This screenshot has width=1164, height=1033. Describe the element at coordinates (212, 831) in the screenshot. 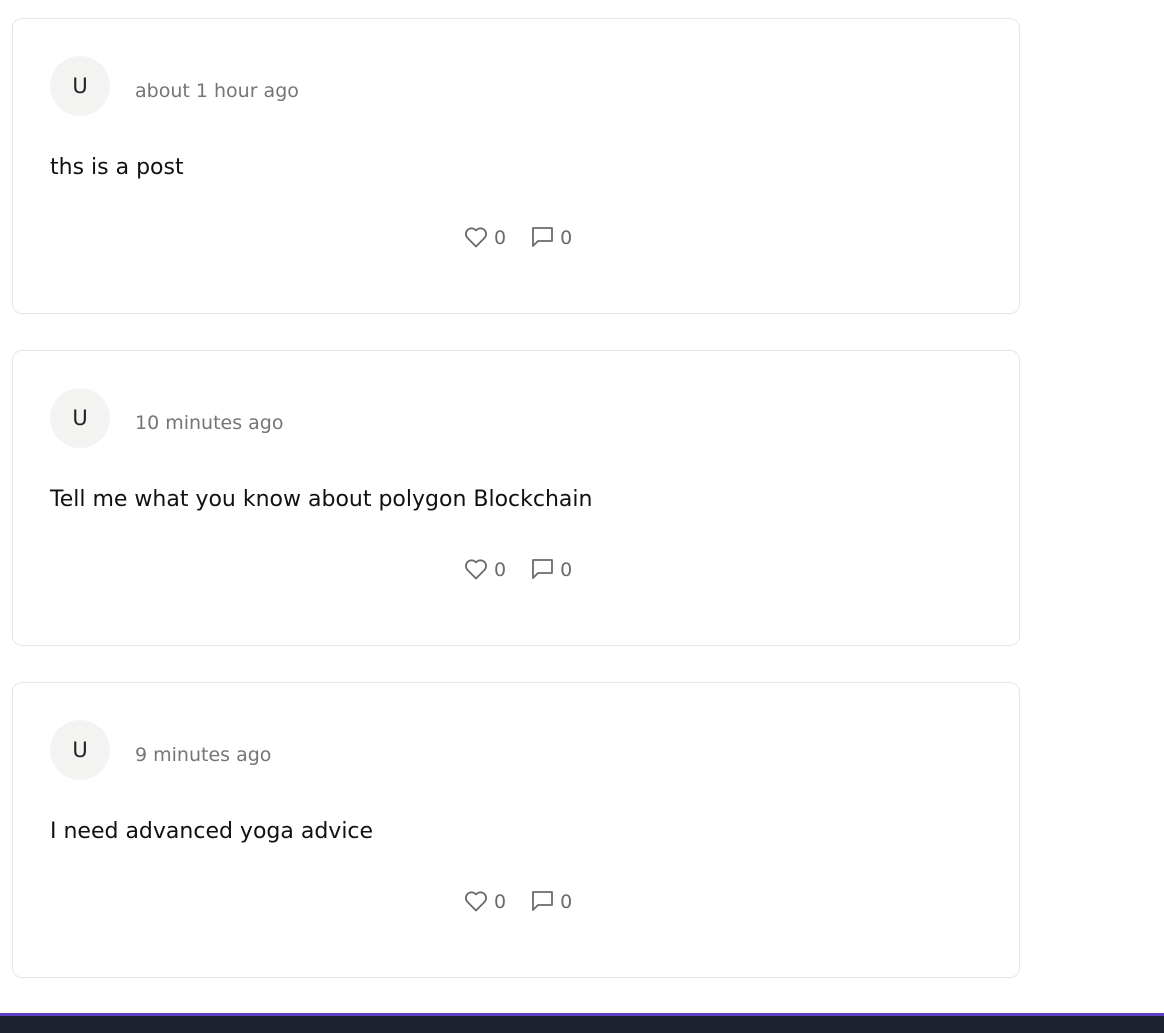

I see `post-content: I need advanced yoga advice` at that location.